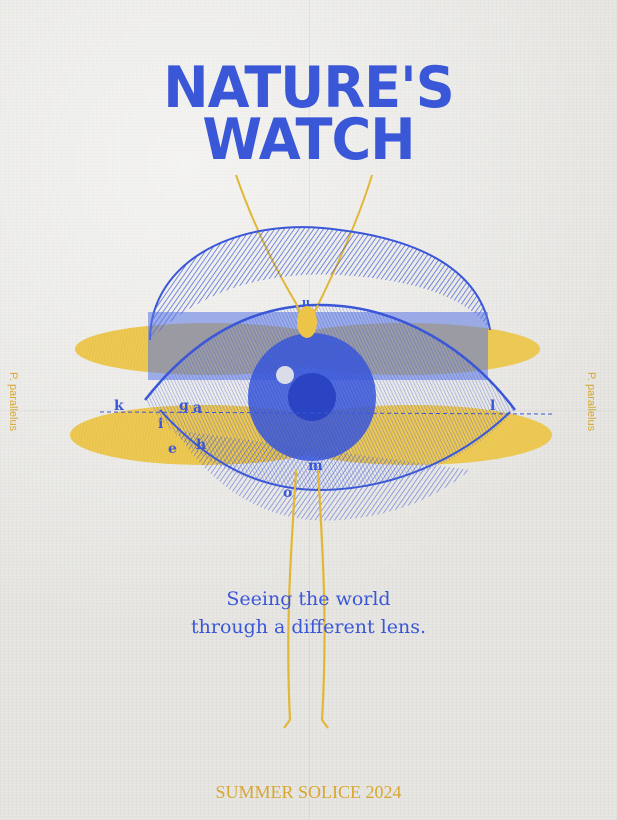 The width and height of the screenshot is (617, 820). What do you see at coordinates (306, 302) in the screenshot?
I see `label-u: u` at bounding box center [306, 302].